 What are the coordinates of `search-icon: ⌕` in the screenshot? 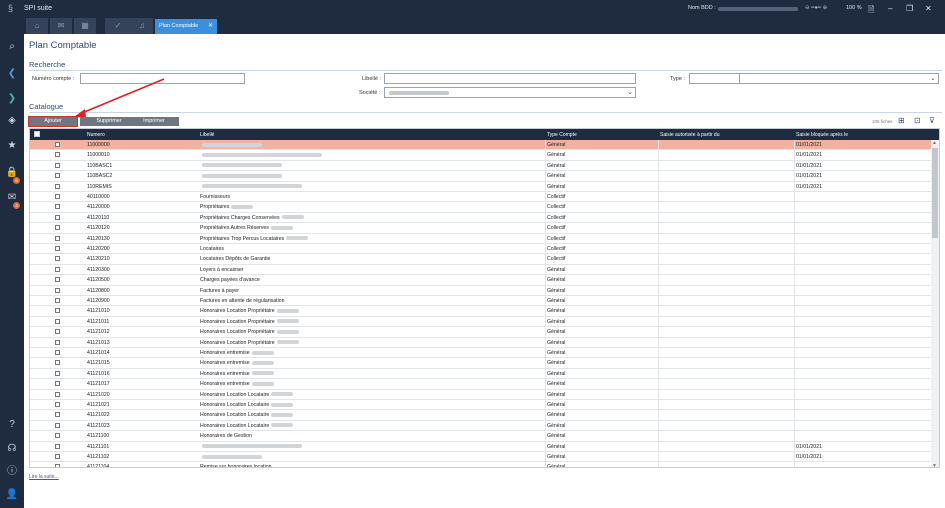 It's located at (12, 47).